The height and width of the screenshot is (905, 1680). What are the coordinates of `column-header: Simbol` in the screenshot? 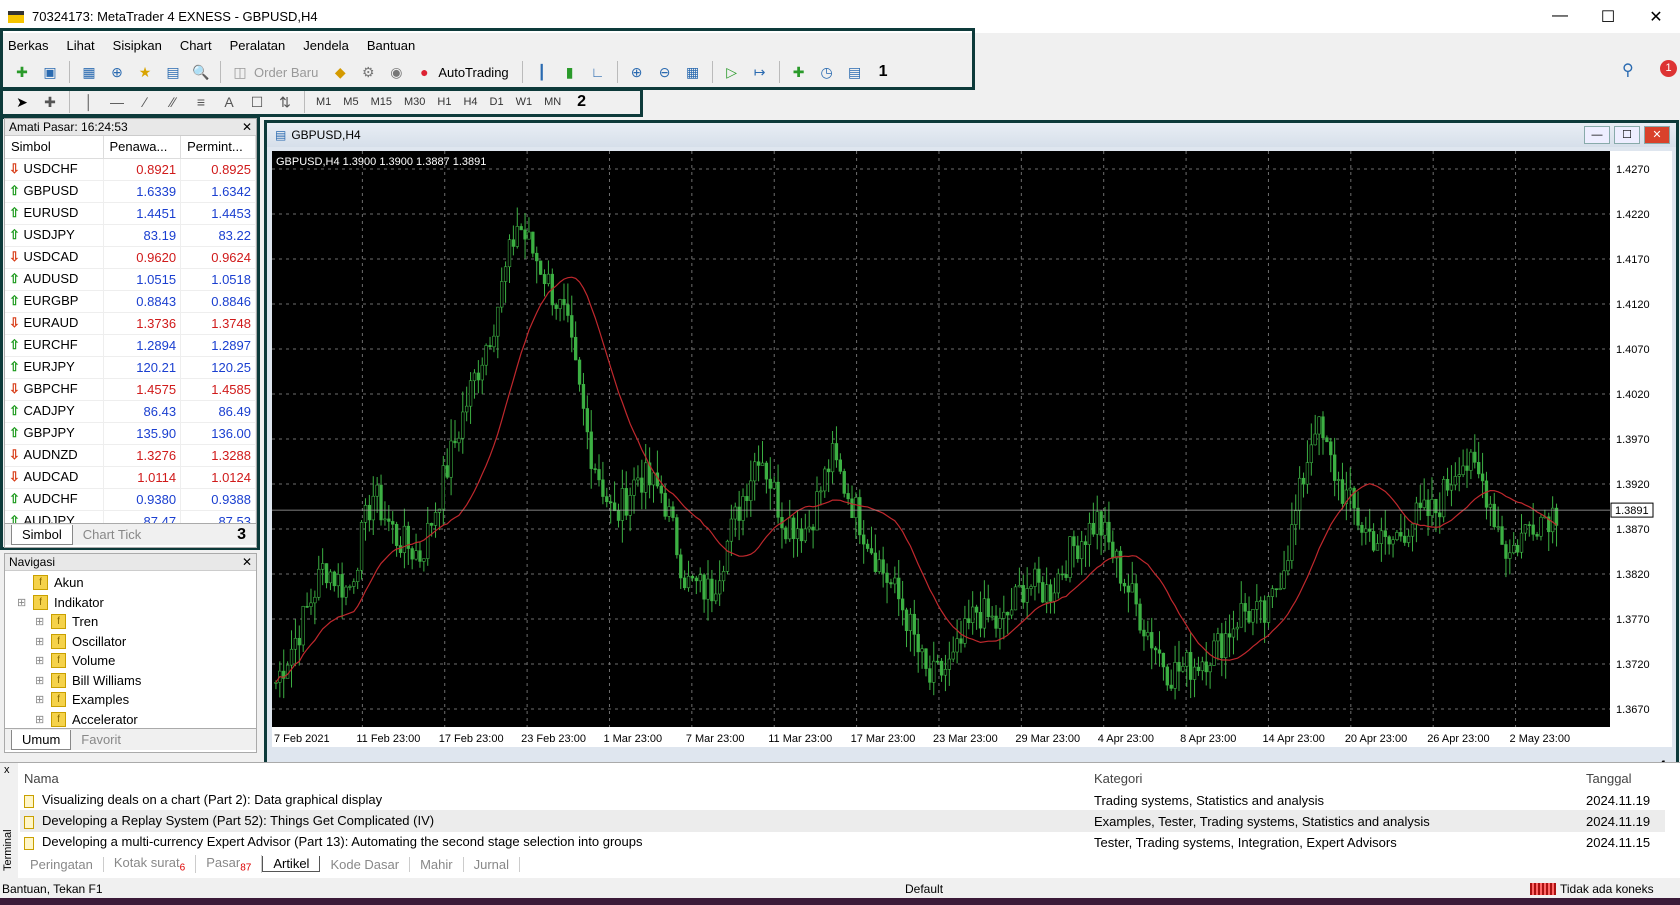 It's located at (54, 147).